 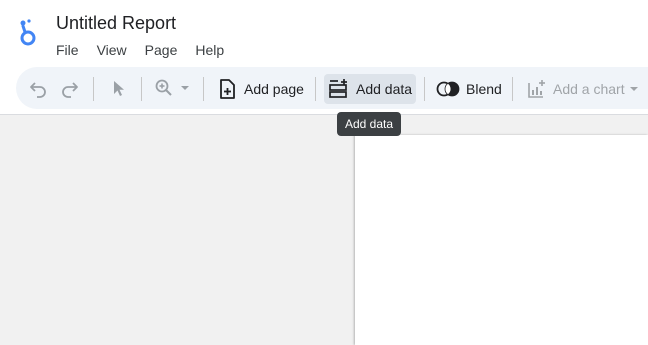 What do you see at coordinates (116, 23) in the screenshot?
I see `report-title: Untitled Report` at bounding box center [116, 23].